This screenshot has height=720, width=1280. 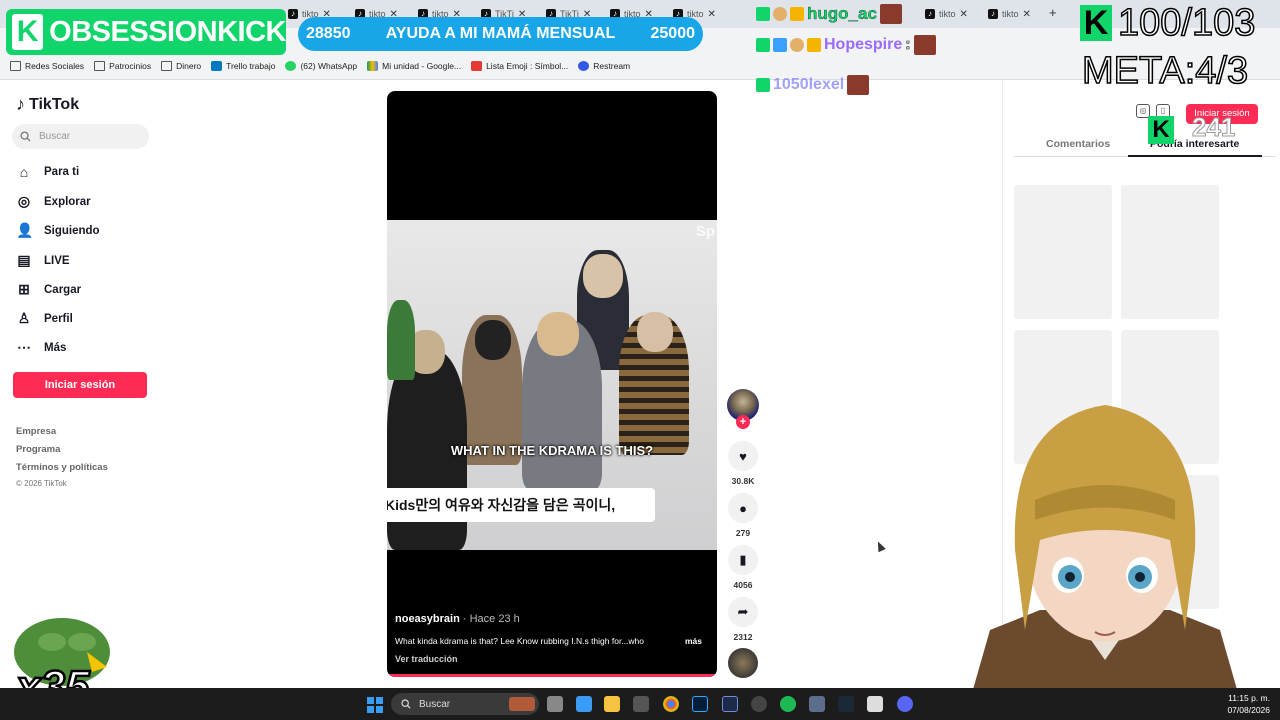 I want to click on goal-target: 25000, so click(x=673, y=33).